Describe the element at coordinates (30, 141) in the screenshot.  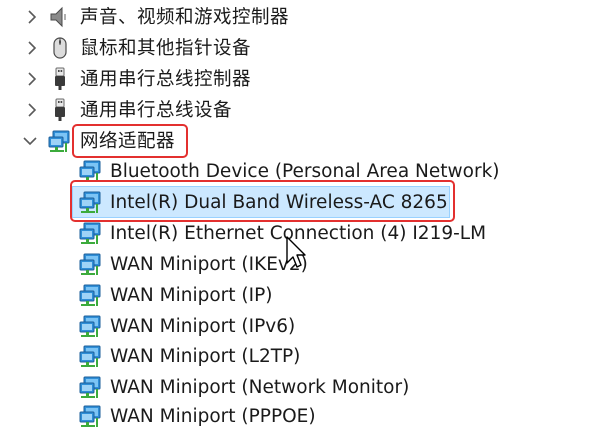
I see `chevron-down-icon` at that location.